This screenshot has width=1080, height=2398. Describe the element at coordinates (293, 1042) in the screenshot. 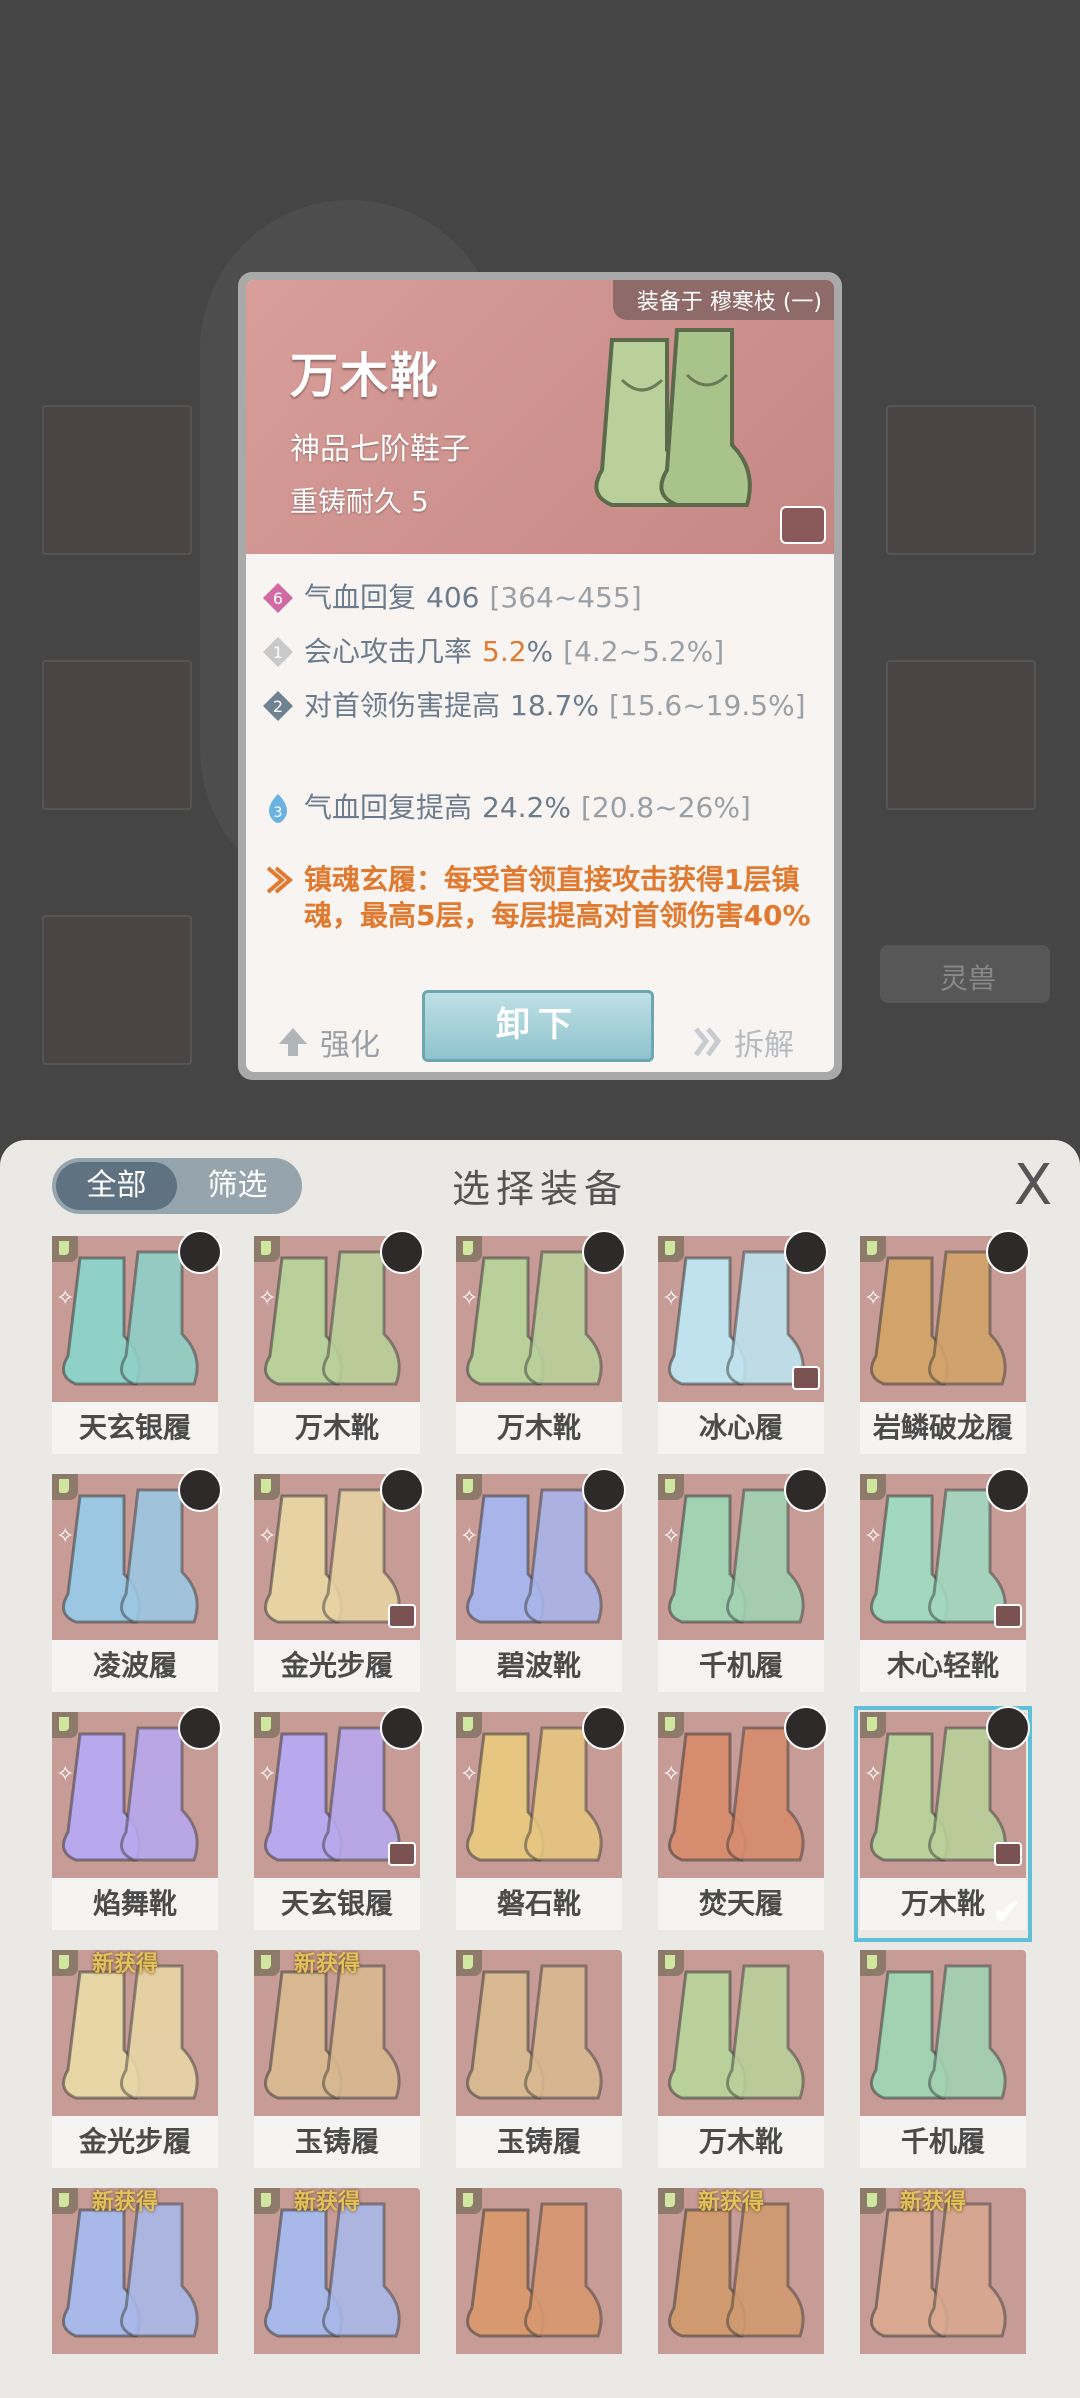

I see `arrow-up-icon` at that location.